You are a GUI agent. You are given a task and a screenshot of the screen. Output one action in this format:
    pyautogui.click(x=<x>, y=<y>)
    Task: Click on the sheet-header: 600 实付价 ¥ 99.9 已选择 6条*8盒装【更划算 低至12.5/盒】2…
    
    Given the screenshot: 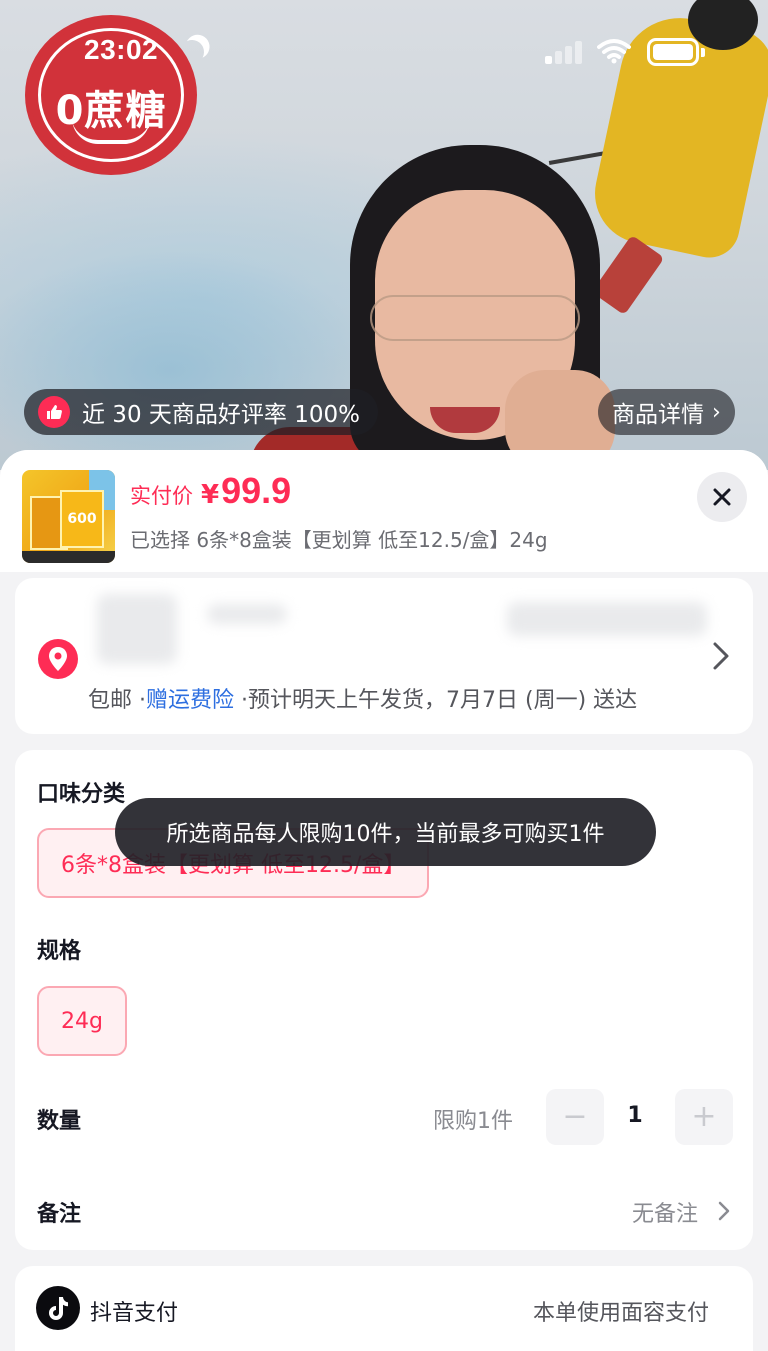 What is the action you would take?
    pyautogui.click(x=384, y=511)
    